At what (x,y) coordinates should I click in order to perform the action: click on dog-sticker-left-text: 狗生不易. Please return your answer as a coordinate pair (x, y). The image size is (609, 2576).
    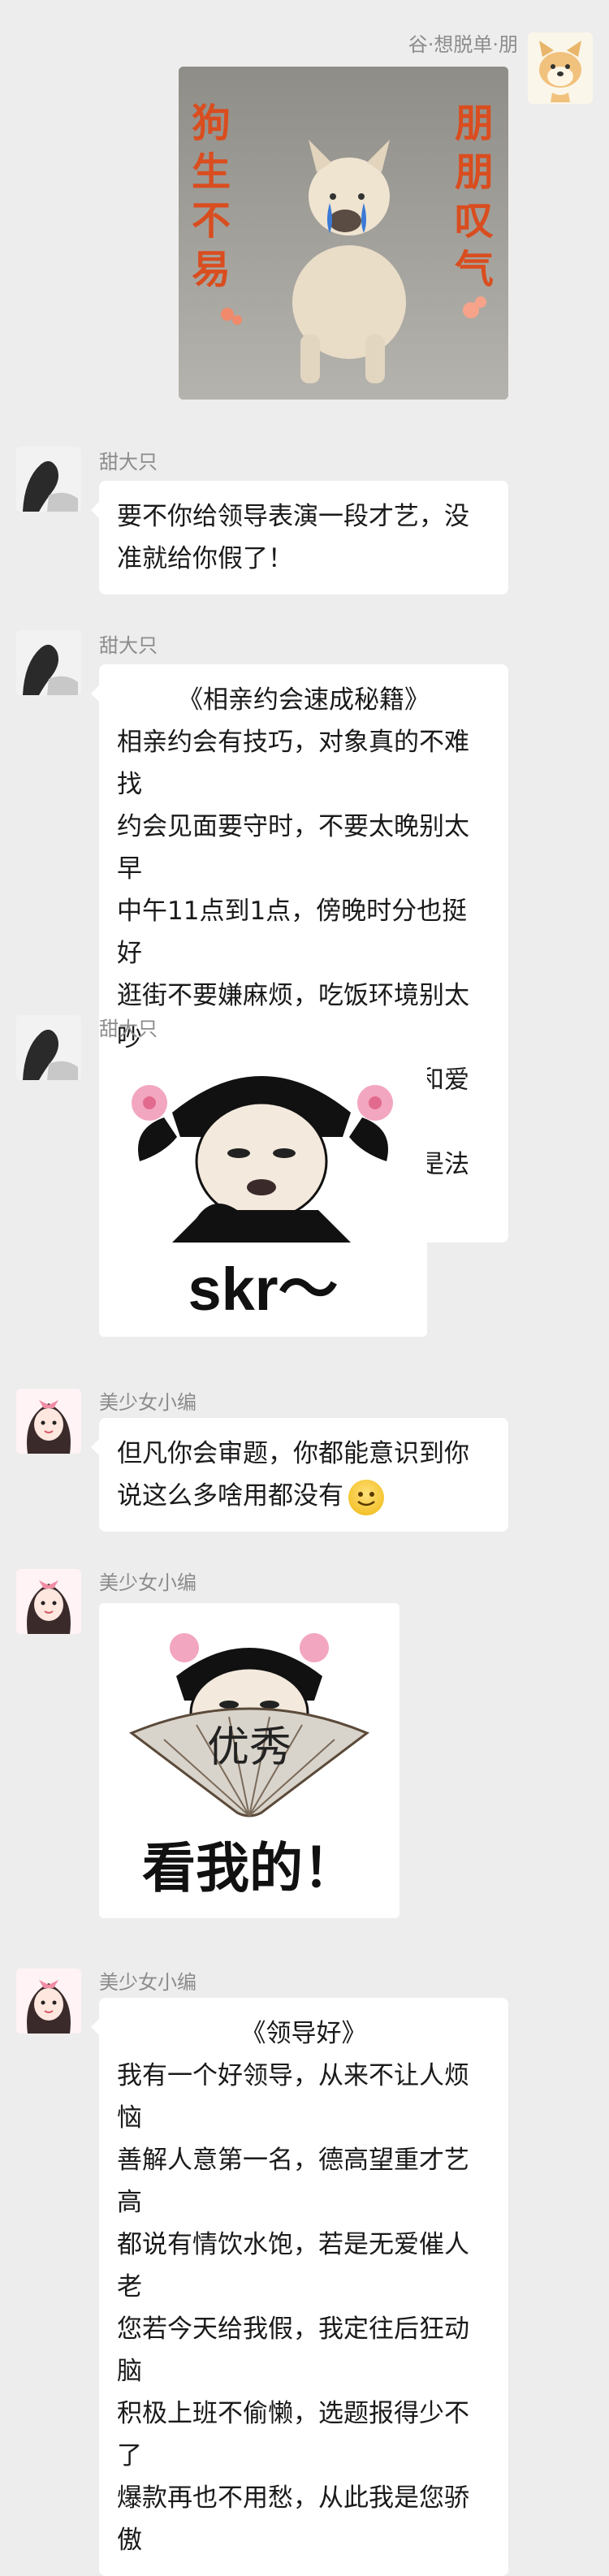
    Looking at the image, I should click on (212, 197).